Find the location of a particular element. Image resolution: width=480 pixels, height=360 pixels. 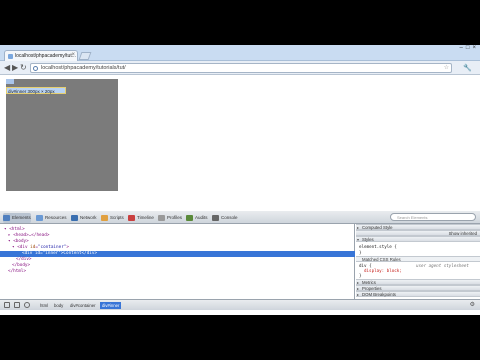

inspect-icon is located at coordinates (27, 305).